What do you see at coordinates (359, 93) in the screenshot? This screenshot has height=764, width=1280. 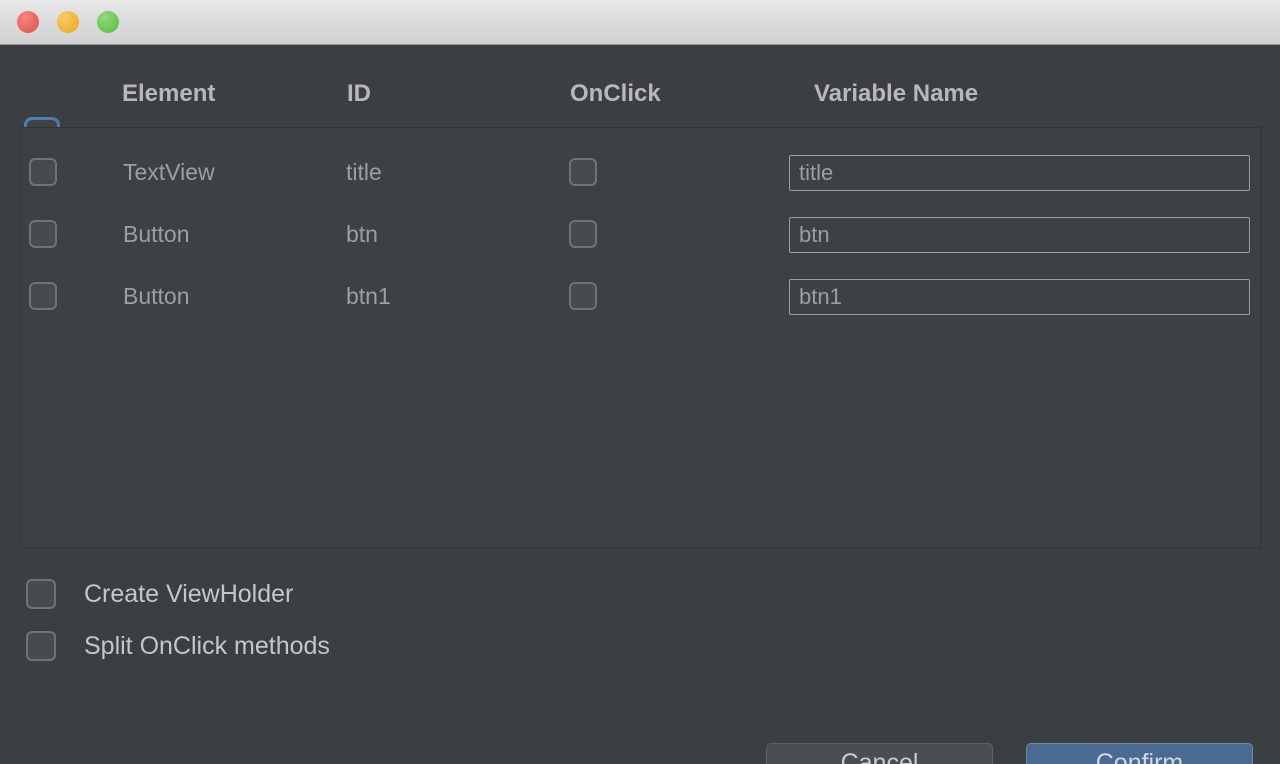 I see `column-header-id: ID` at bounding box center [359, 93].